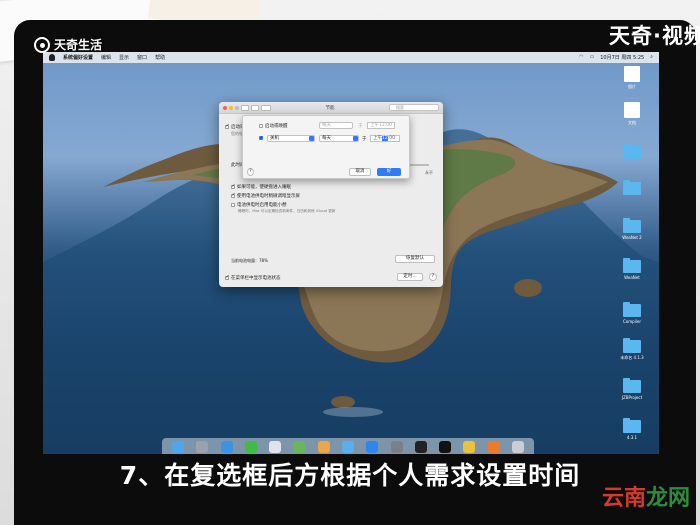 The height and width of the screenshot is (525, 700). What do you see at coordinates (261, 186) in the screenshot?
I see `option-hard-disk: 如果可能，使硬盘进入睡眠` at bounding box center [261, 186].